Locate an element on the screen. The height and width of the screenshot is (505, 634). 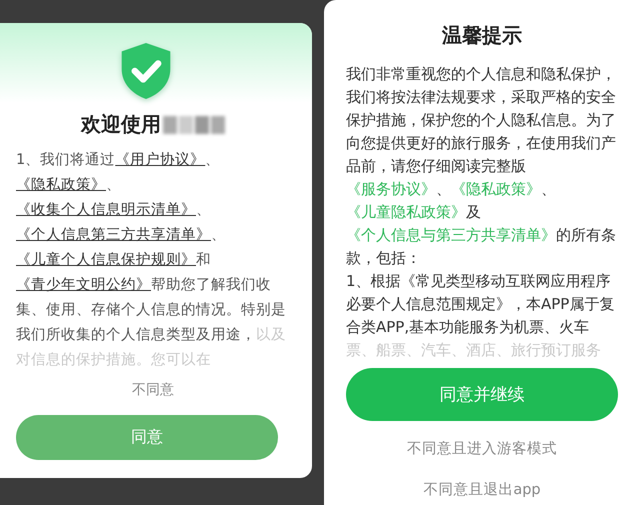
dialog-title: 欢迎使用 is located at coordinates (121, 124).